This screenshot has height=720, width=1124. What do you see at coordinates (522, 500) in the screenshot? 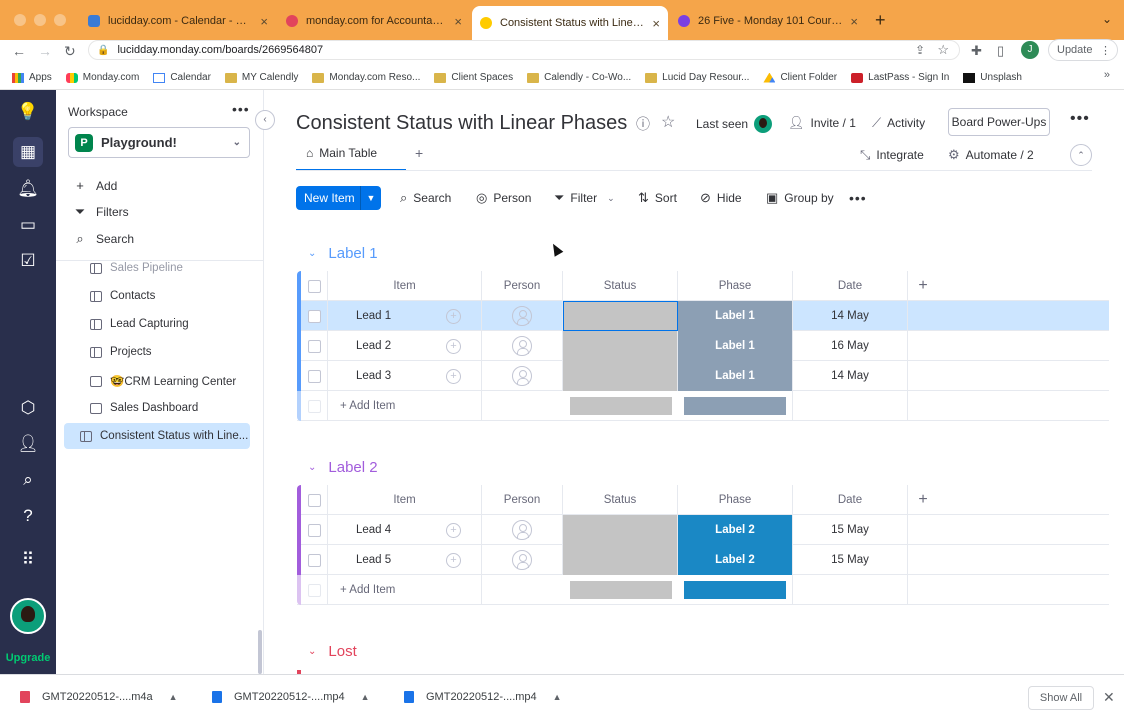
I see `column-header-person: Person` at bounding box center [522, 500].